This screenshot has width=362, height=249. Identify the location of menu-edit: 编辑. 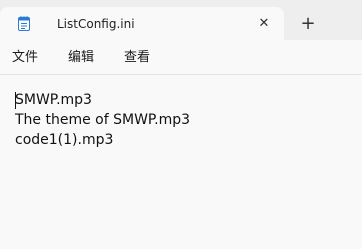
(81, 58).